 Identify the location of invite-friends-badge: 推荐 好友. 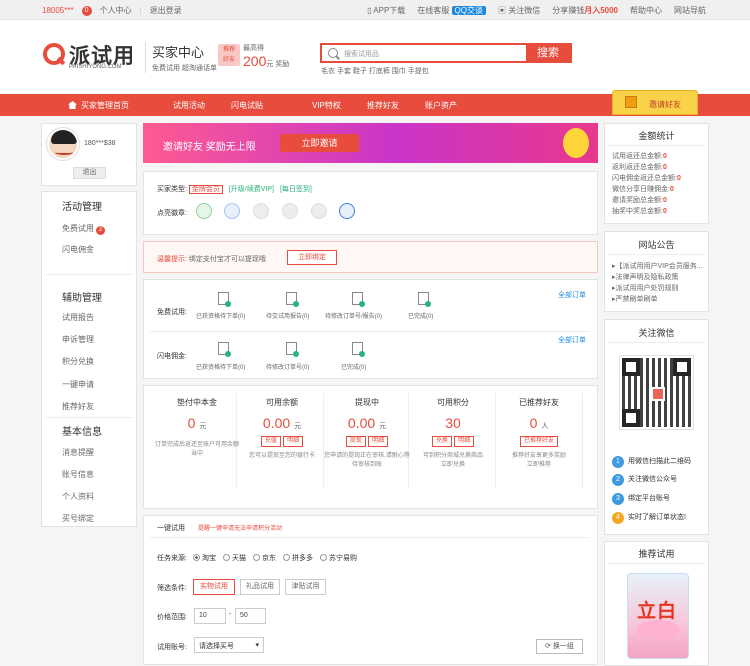
(229, 55).